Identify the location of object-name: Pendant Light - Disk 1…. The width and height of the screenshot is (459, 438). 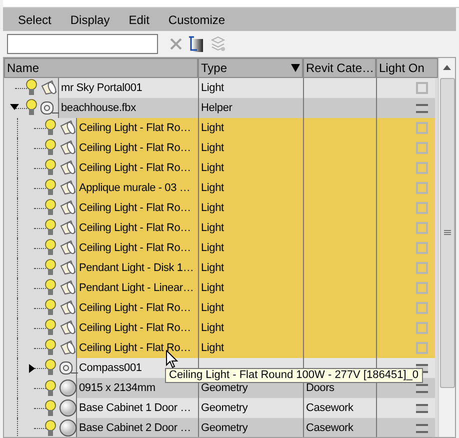
(136, 268).